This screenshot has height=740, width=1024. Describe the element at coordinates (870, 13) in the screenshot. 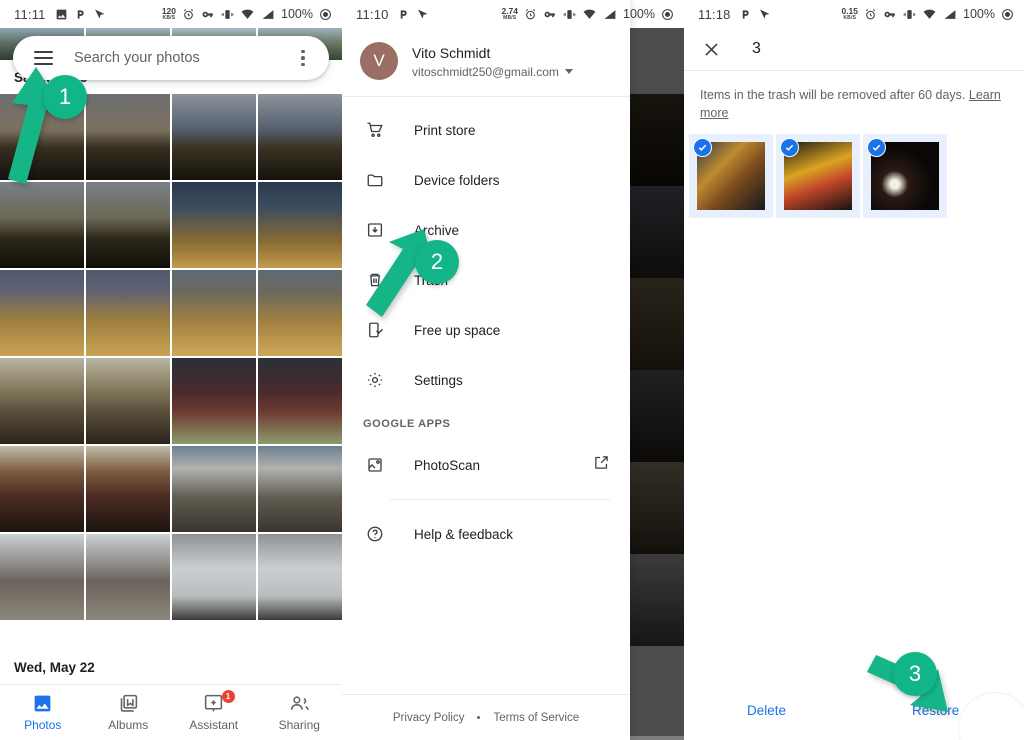

I see `alarm-icon` at that location.